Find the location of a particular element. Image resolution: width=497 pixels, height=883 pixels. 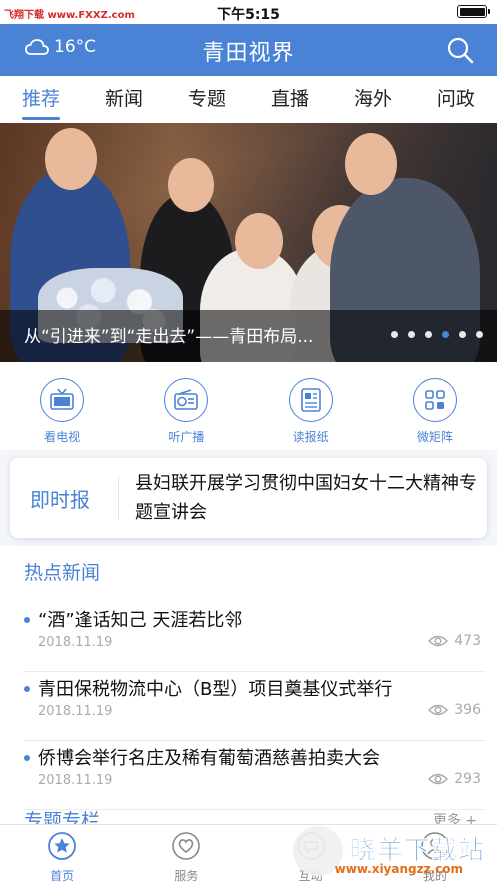

nav-home: 首页 is located at coordinates (62, 854).